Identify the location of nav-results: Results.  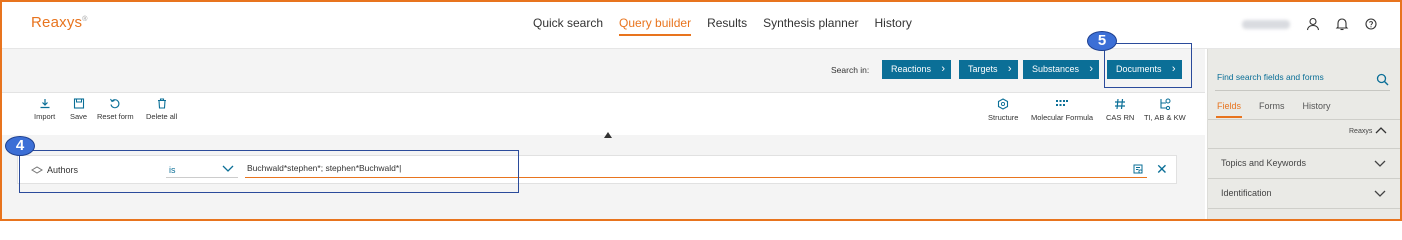
(727, 23).